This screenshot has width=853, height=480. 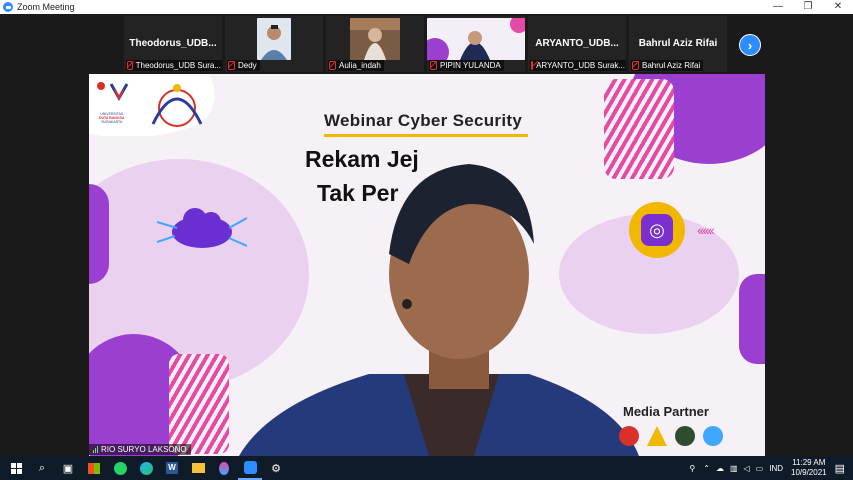 What do you see at coordinates (838, 7) in the screenshot?
I see `close-button: ✕` at bounding box center [838, 7].